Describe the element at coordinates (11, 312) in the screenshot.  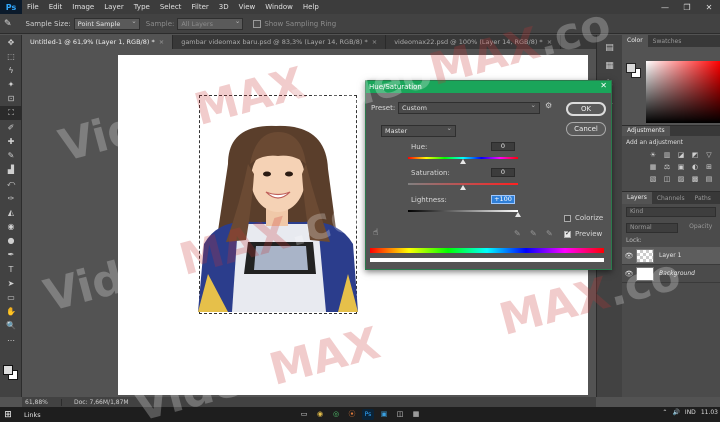
I see `hand-tool-icon: ✋` at that location.